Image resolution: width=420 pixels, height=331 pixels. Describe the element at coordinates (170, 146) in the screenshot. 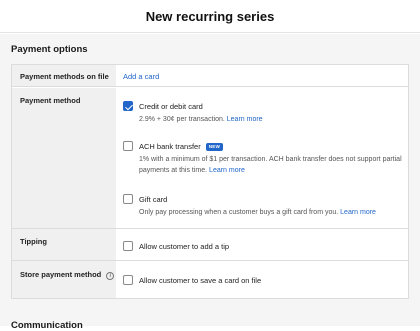

I see `option-title: ACH bank transfer` at that location.